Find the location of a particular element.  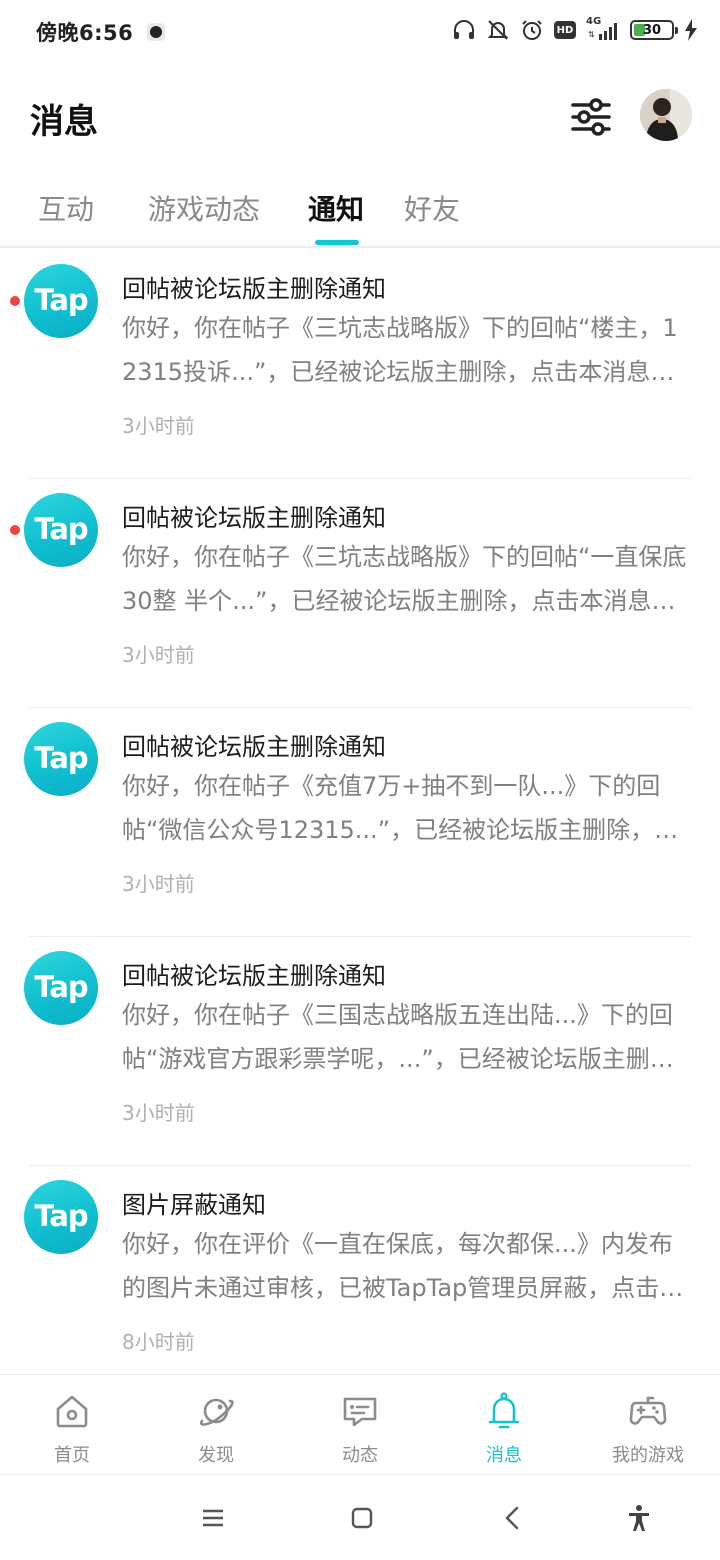

tab-friends: 好友 is located at coordinates (432, 208).